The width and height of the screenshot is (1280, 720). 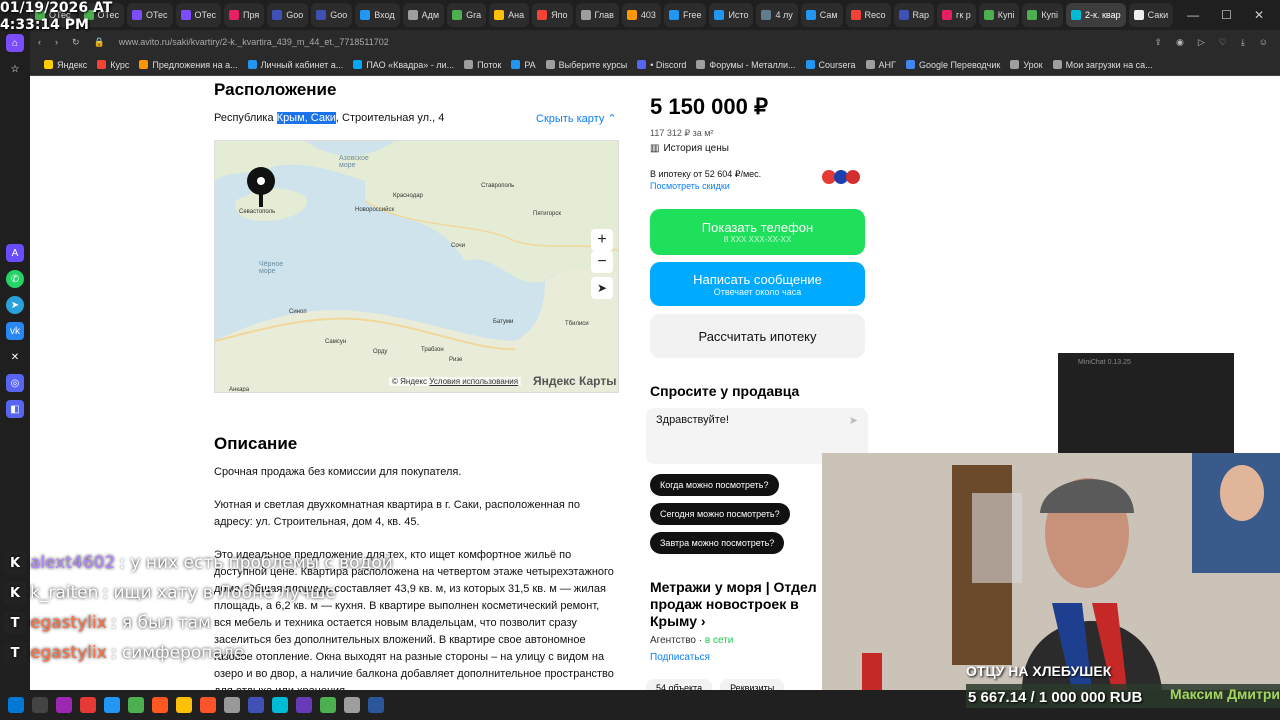 I want to click on x-icon: ✕, so click(x=15, y=357).